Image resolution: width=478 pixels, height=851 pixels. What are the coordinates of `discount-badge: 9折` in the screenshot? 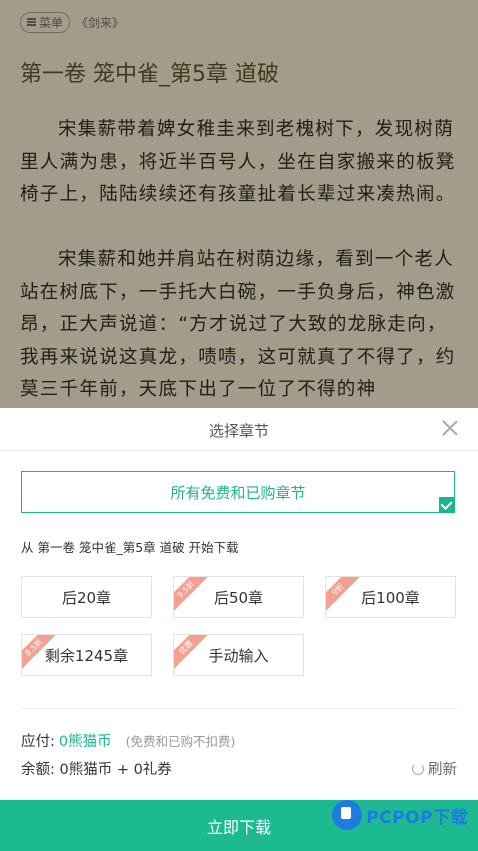 It's located at (343, 595).